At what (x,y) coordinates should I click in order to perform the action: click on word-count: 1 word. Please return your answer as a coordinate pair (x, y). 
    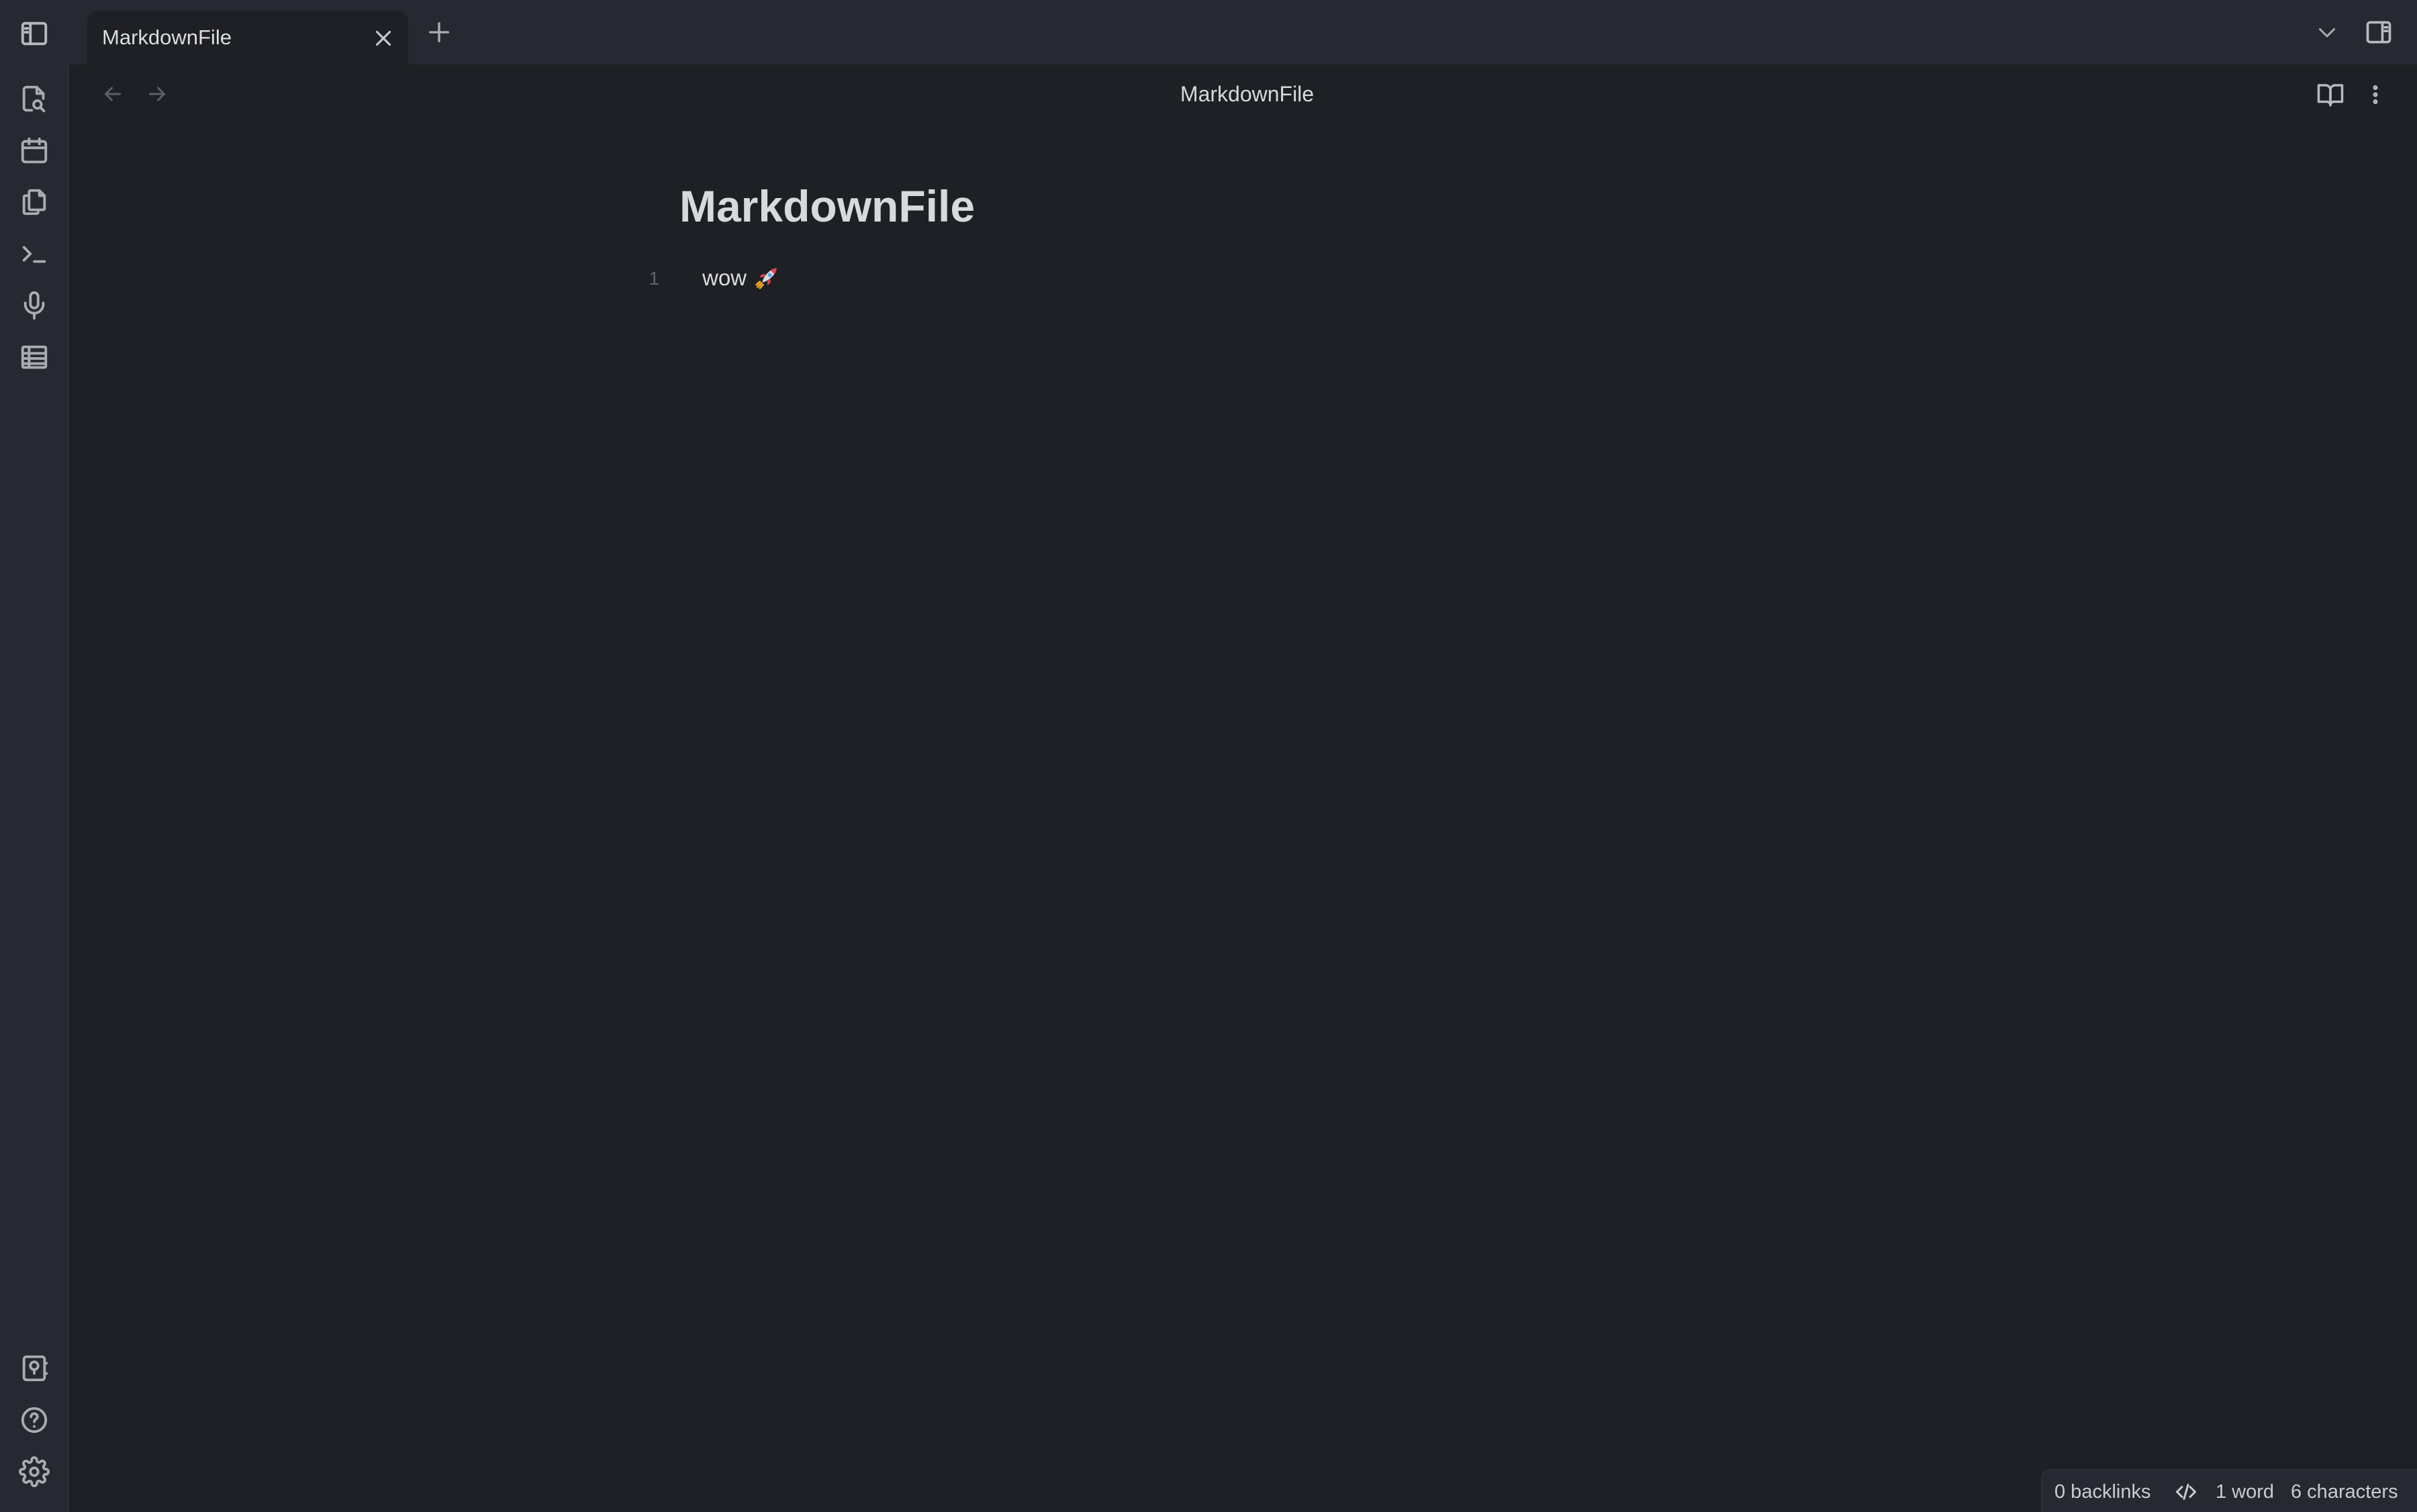
    Looking at the image, I should click on (2246, 1492).